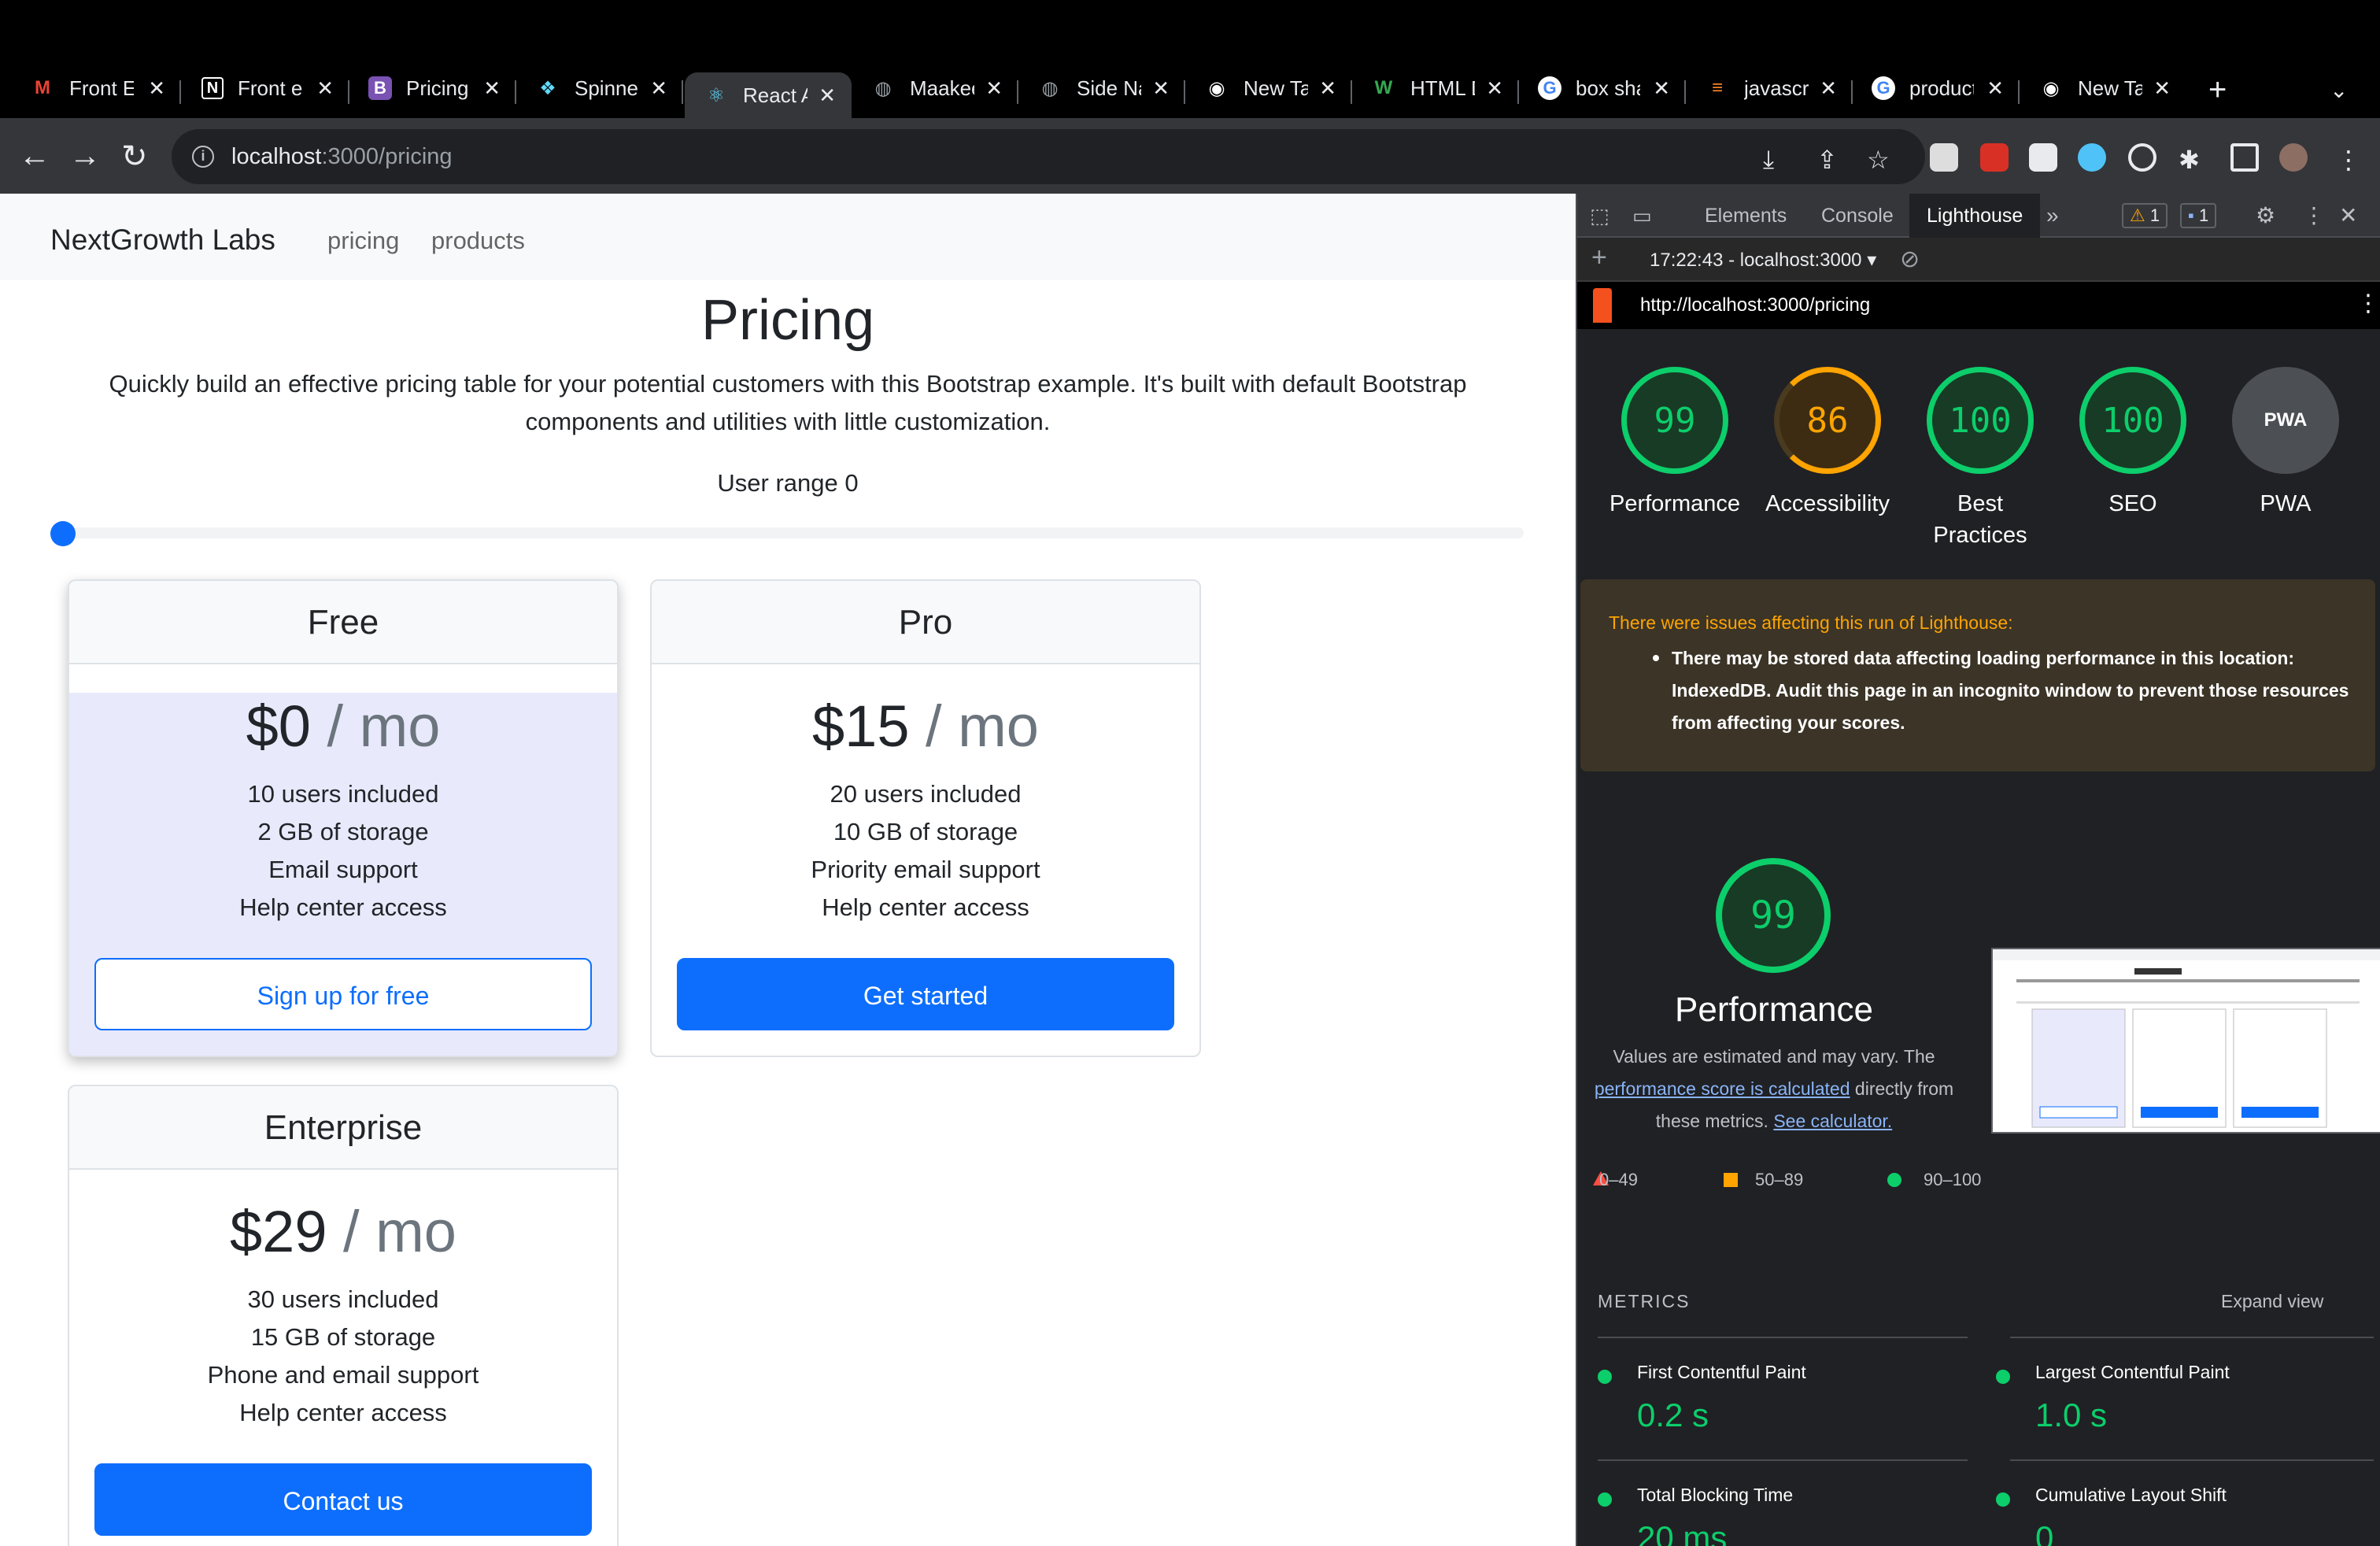 The width and height of the screenshot is (2380, 1546). Describe the element at coordinates (1857, 216) in the screenshot. I see `tab-console: Console` at that location.